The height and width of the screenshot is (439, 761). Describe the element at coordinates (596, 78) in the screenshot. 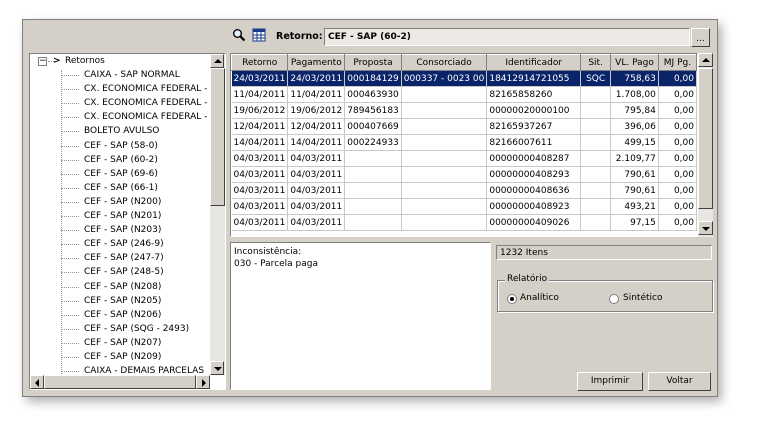

I see `table-cell: SQC` at that location.